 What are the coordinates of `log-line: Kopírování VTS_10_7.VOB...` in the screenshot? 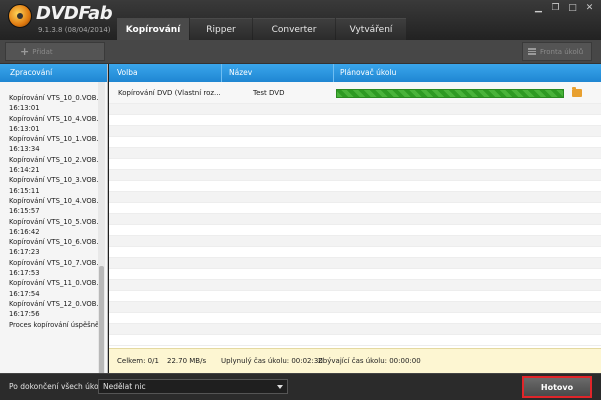 It's located at (53, 262).